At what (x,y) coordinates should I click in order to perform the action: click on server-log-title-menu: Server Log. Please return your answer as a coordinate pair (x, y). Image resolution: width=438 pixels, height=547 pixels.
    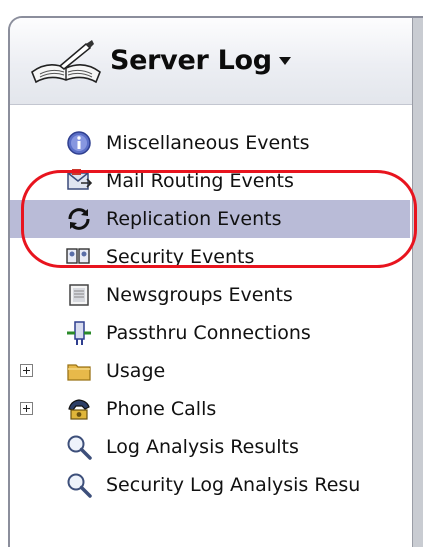
    Looking at the image, I should click on (201, 60).